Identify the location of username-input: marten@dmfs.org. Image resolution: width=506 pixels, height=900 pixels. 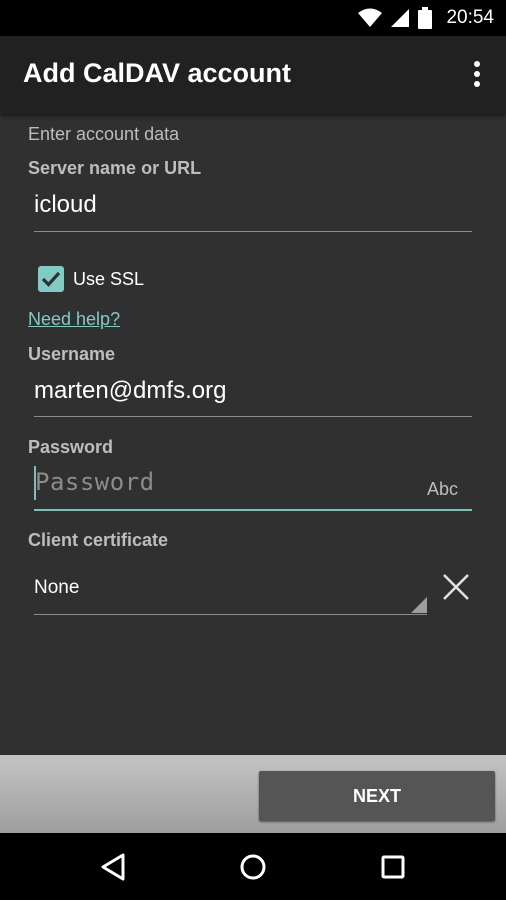
(130, 391).